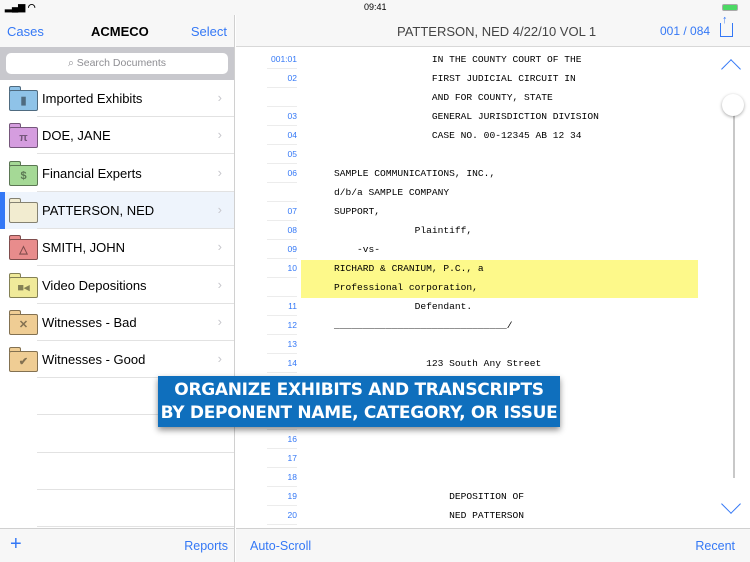  What do you see at coordinates (359, 413) in the screenshot?
I see `banner-line-2: BY DEPONENT NAME, CATEGORY, OR ISSUE` at bounding box center [359, 413].